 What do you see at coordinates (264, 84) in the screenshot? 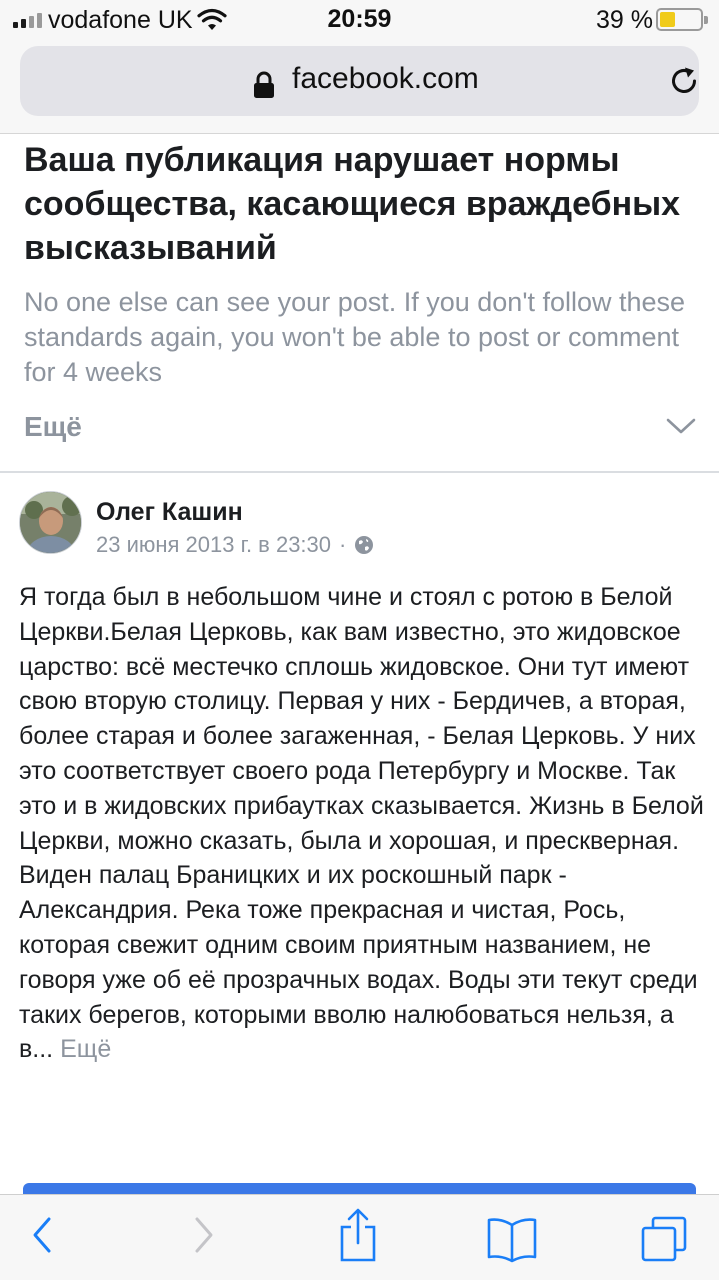
I see `lock-icon` at bounding box center [264, 84].